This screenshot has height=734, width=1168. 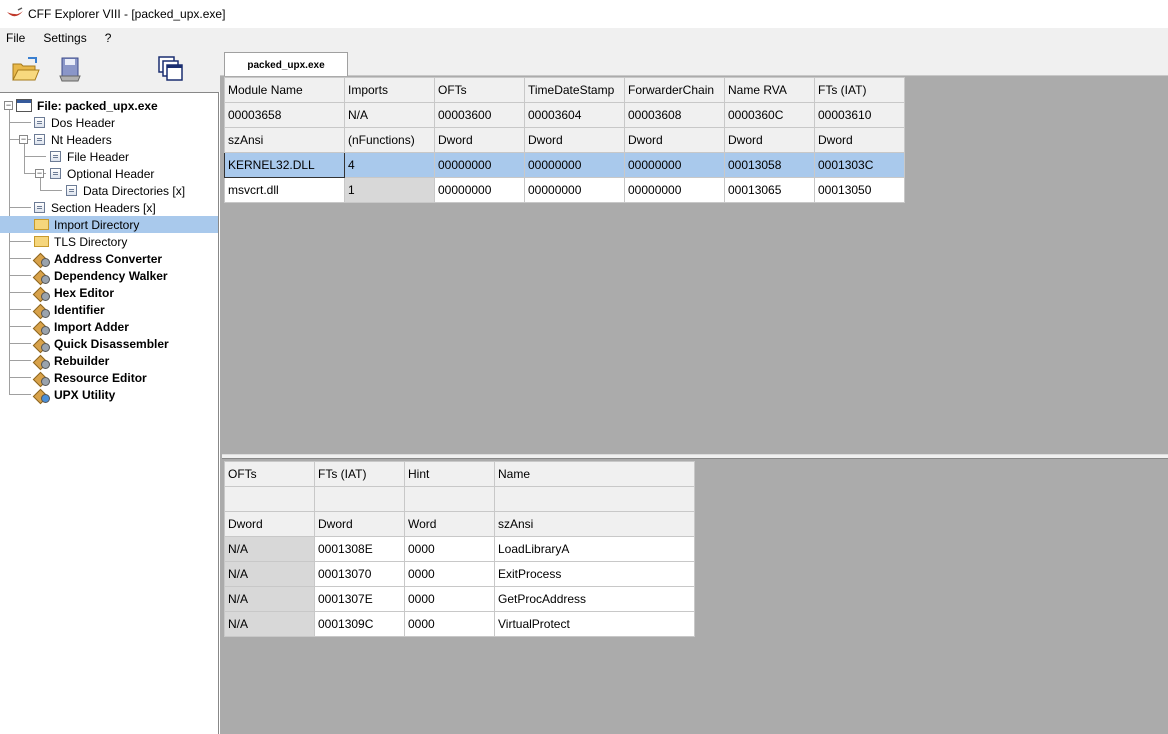 I want to click on table-row: N/A 00013070 0000 ExitProcess, so click(x=459, y=574).